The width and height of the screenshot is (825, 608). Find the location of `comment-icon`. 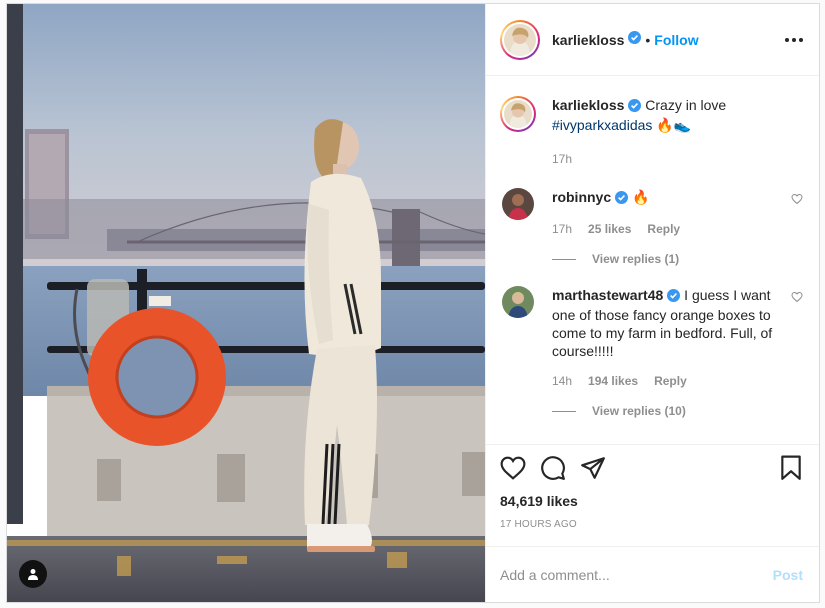

comment-icon is located at coordinates (553, 470).